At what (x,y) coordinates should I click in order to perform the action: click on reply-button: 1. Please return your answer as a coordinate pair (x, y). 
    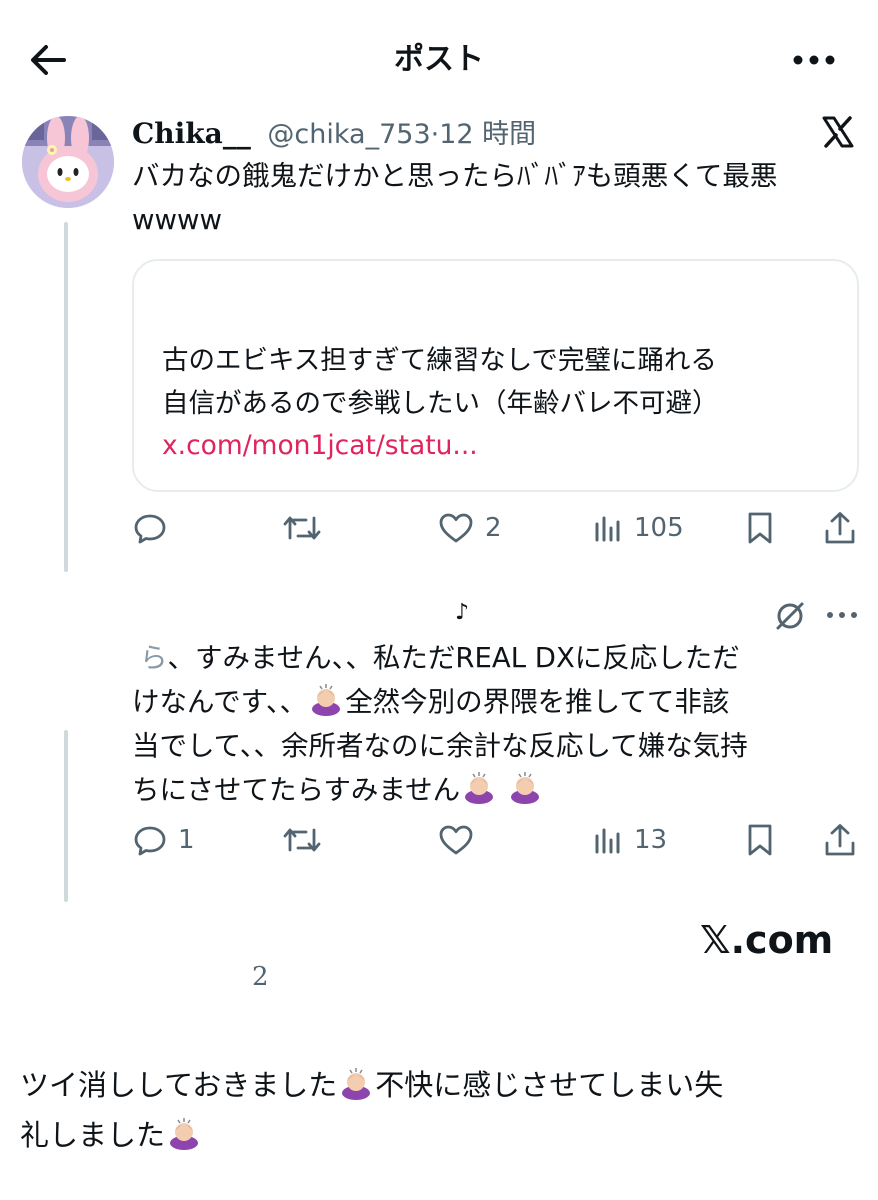
    Looking at the image, I should click on (163, 840).